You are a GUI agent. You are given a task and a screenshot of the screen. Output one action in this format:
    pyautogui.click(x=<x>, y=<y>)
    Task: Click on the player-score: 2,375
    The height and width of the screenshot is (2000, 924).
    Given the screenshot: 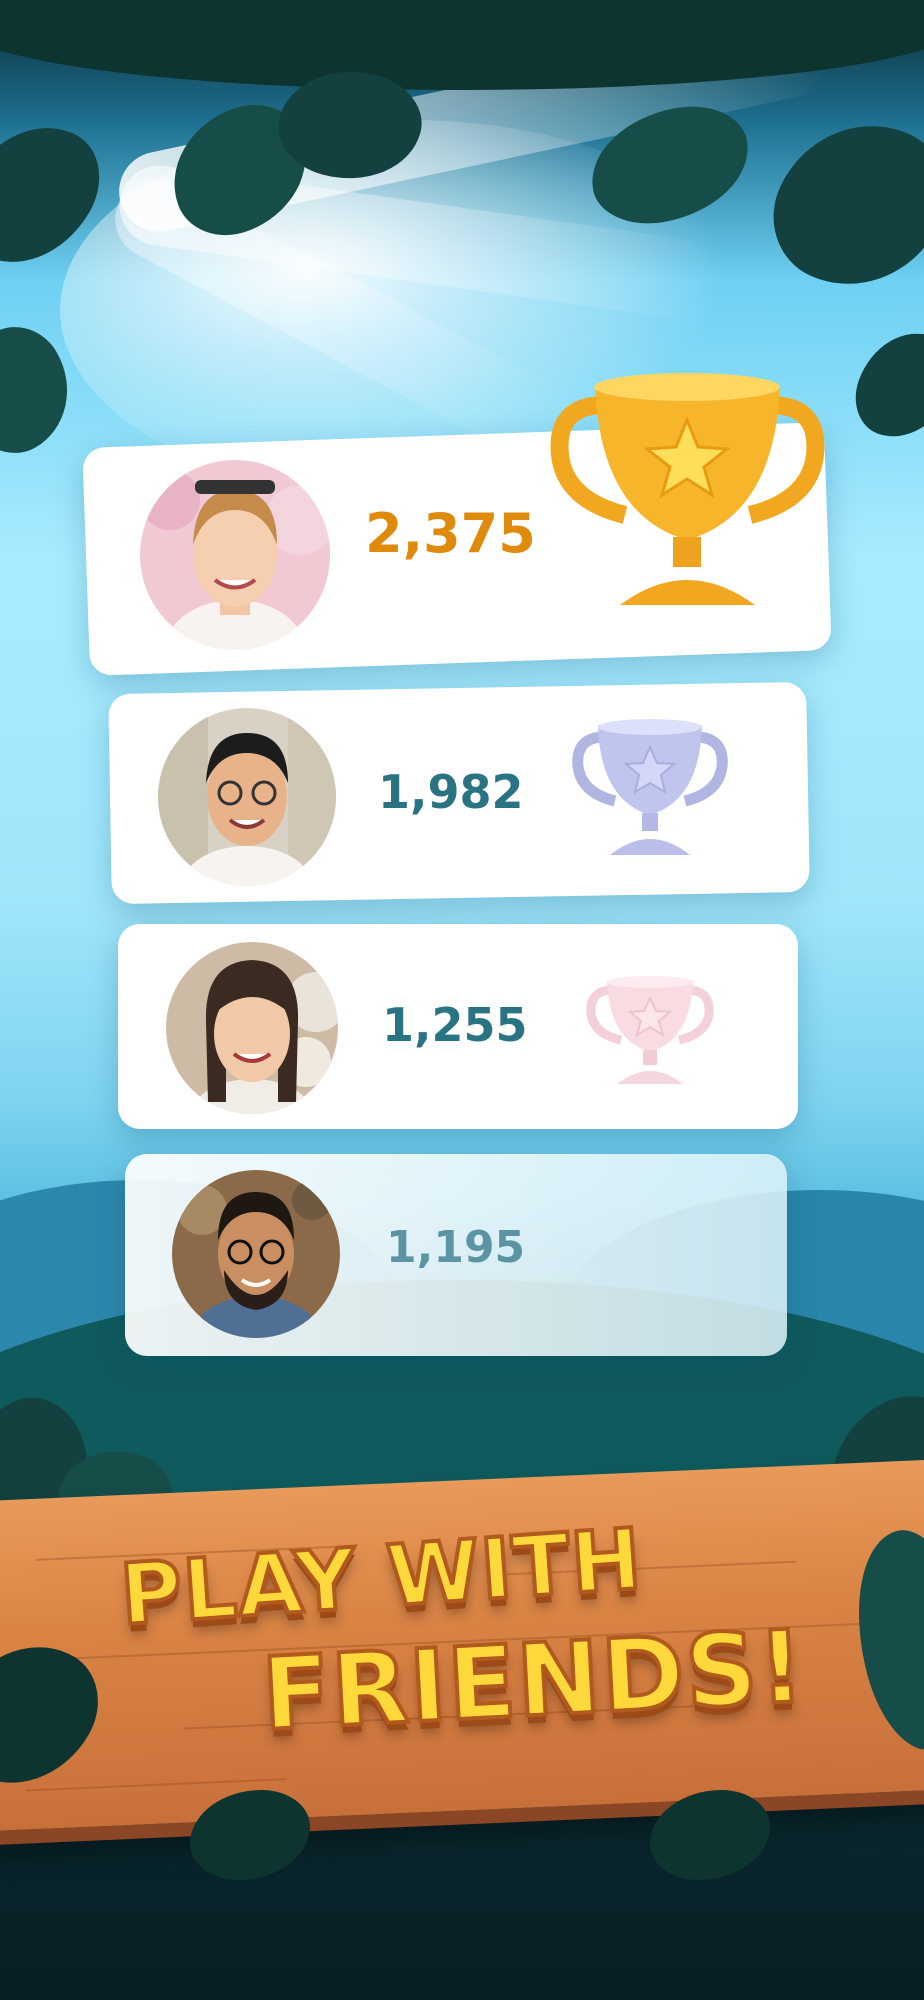 What is the action you would take?
    pyautogui.click(x=450, y=533)
    